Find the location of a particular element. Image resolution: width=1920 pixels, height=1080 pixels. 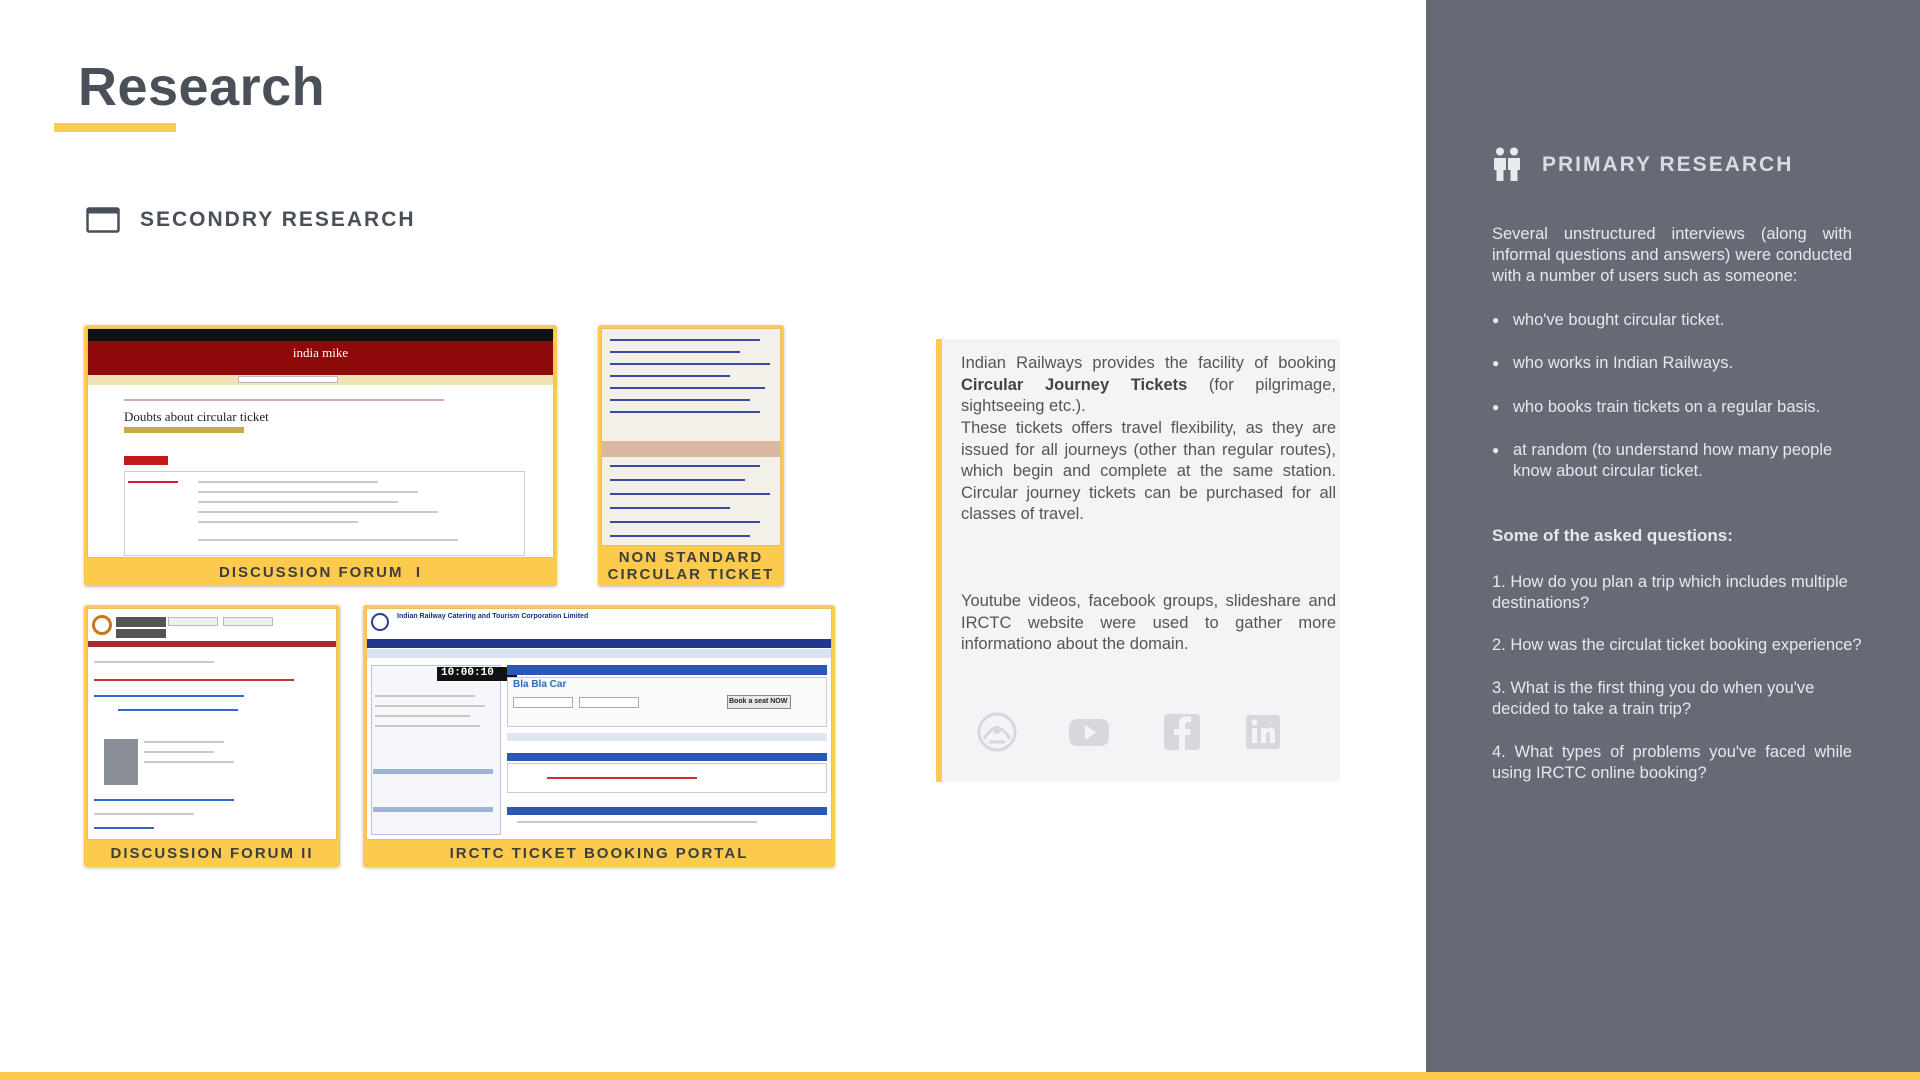

irctc-brand: Bla Bla Car is located at coordinates (540, 684).